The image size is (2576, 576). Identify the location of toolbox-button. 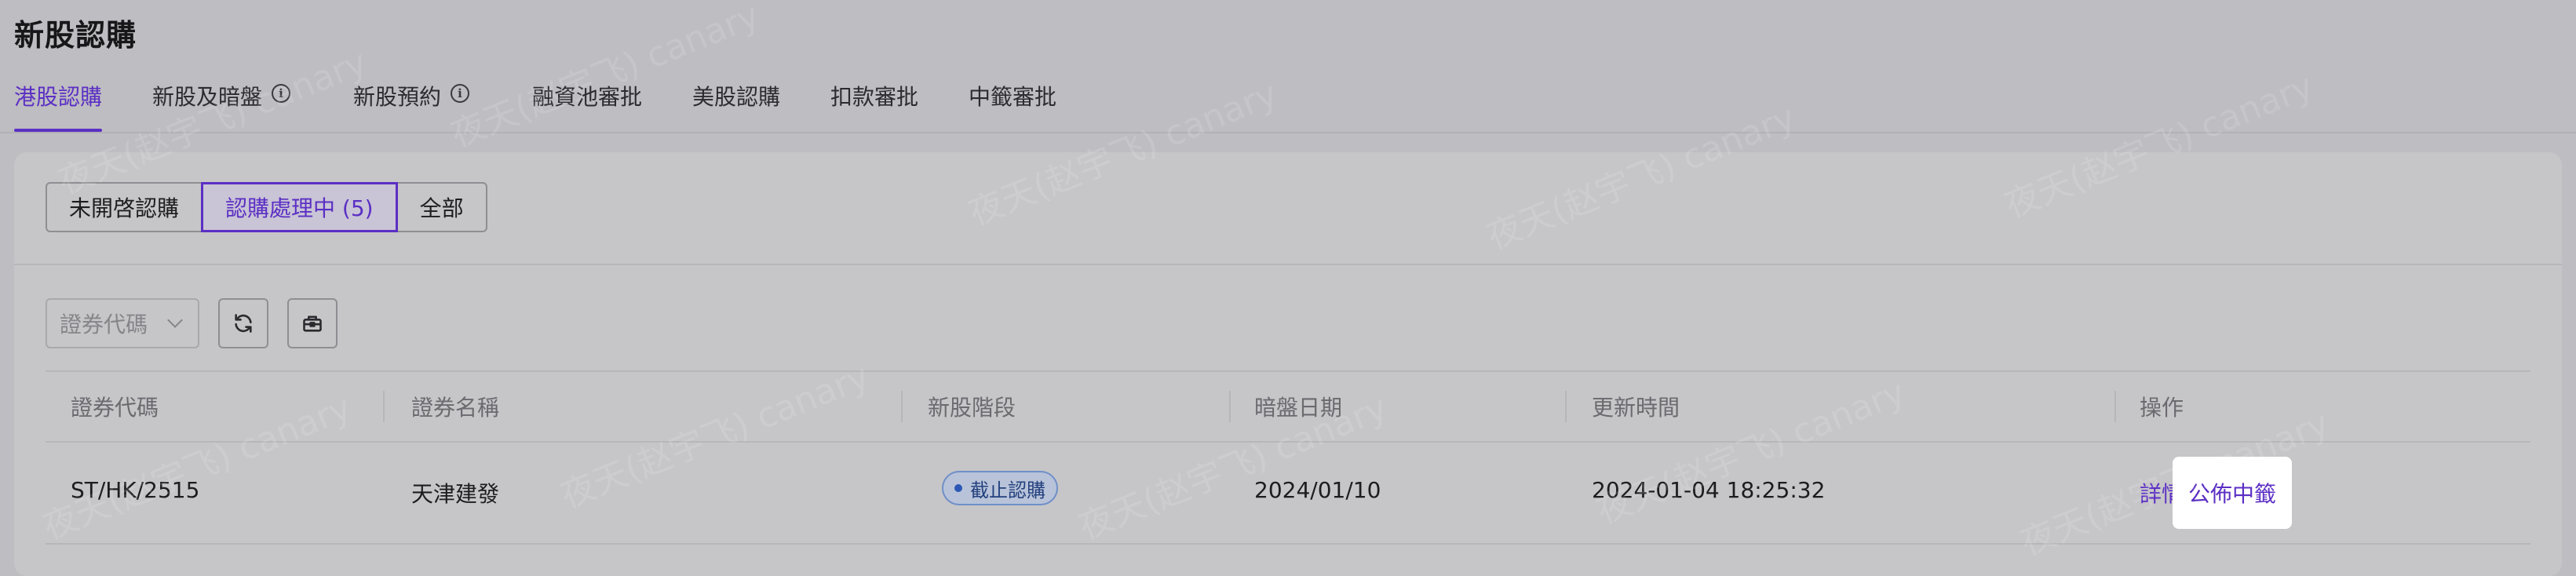
(312, 323).